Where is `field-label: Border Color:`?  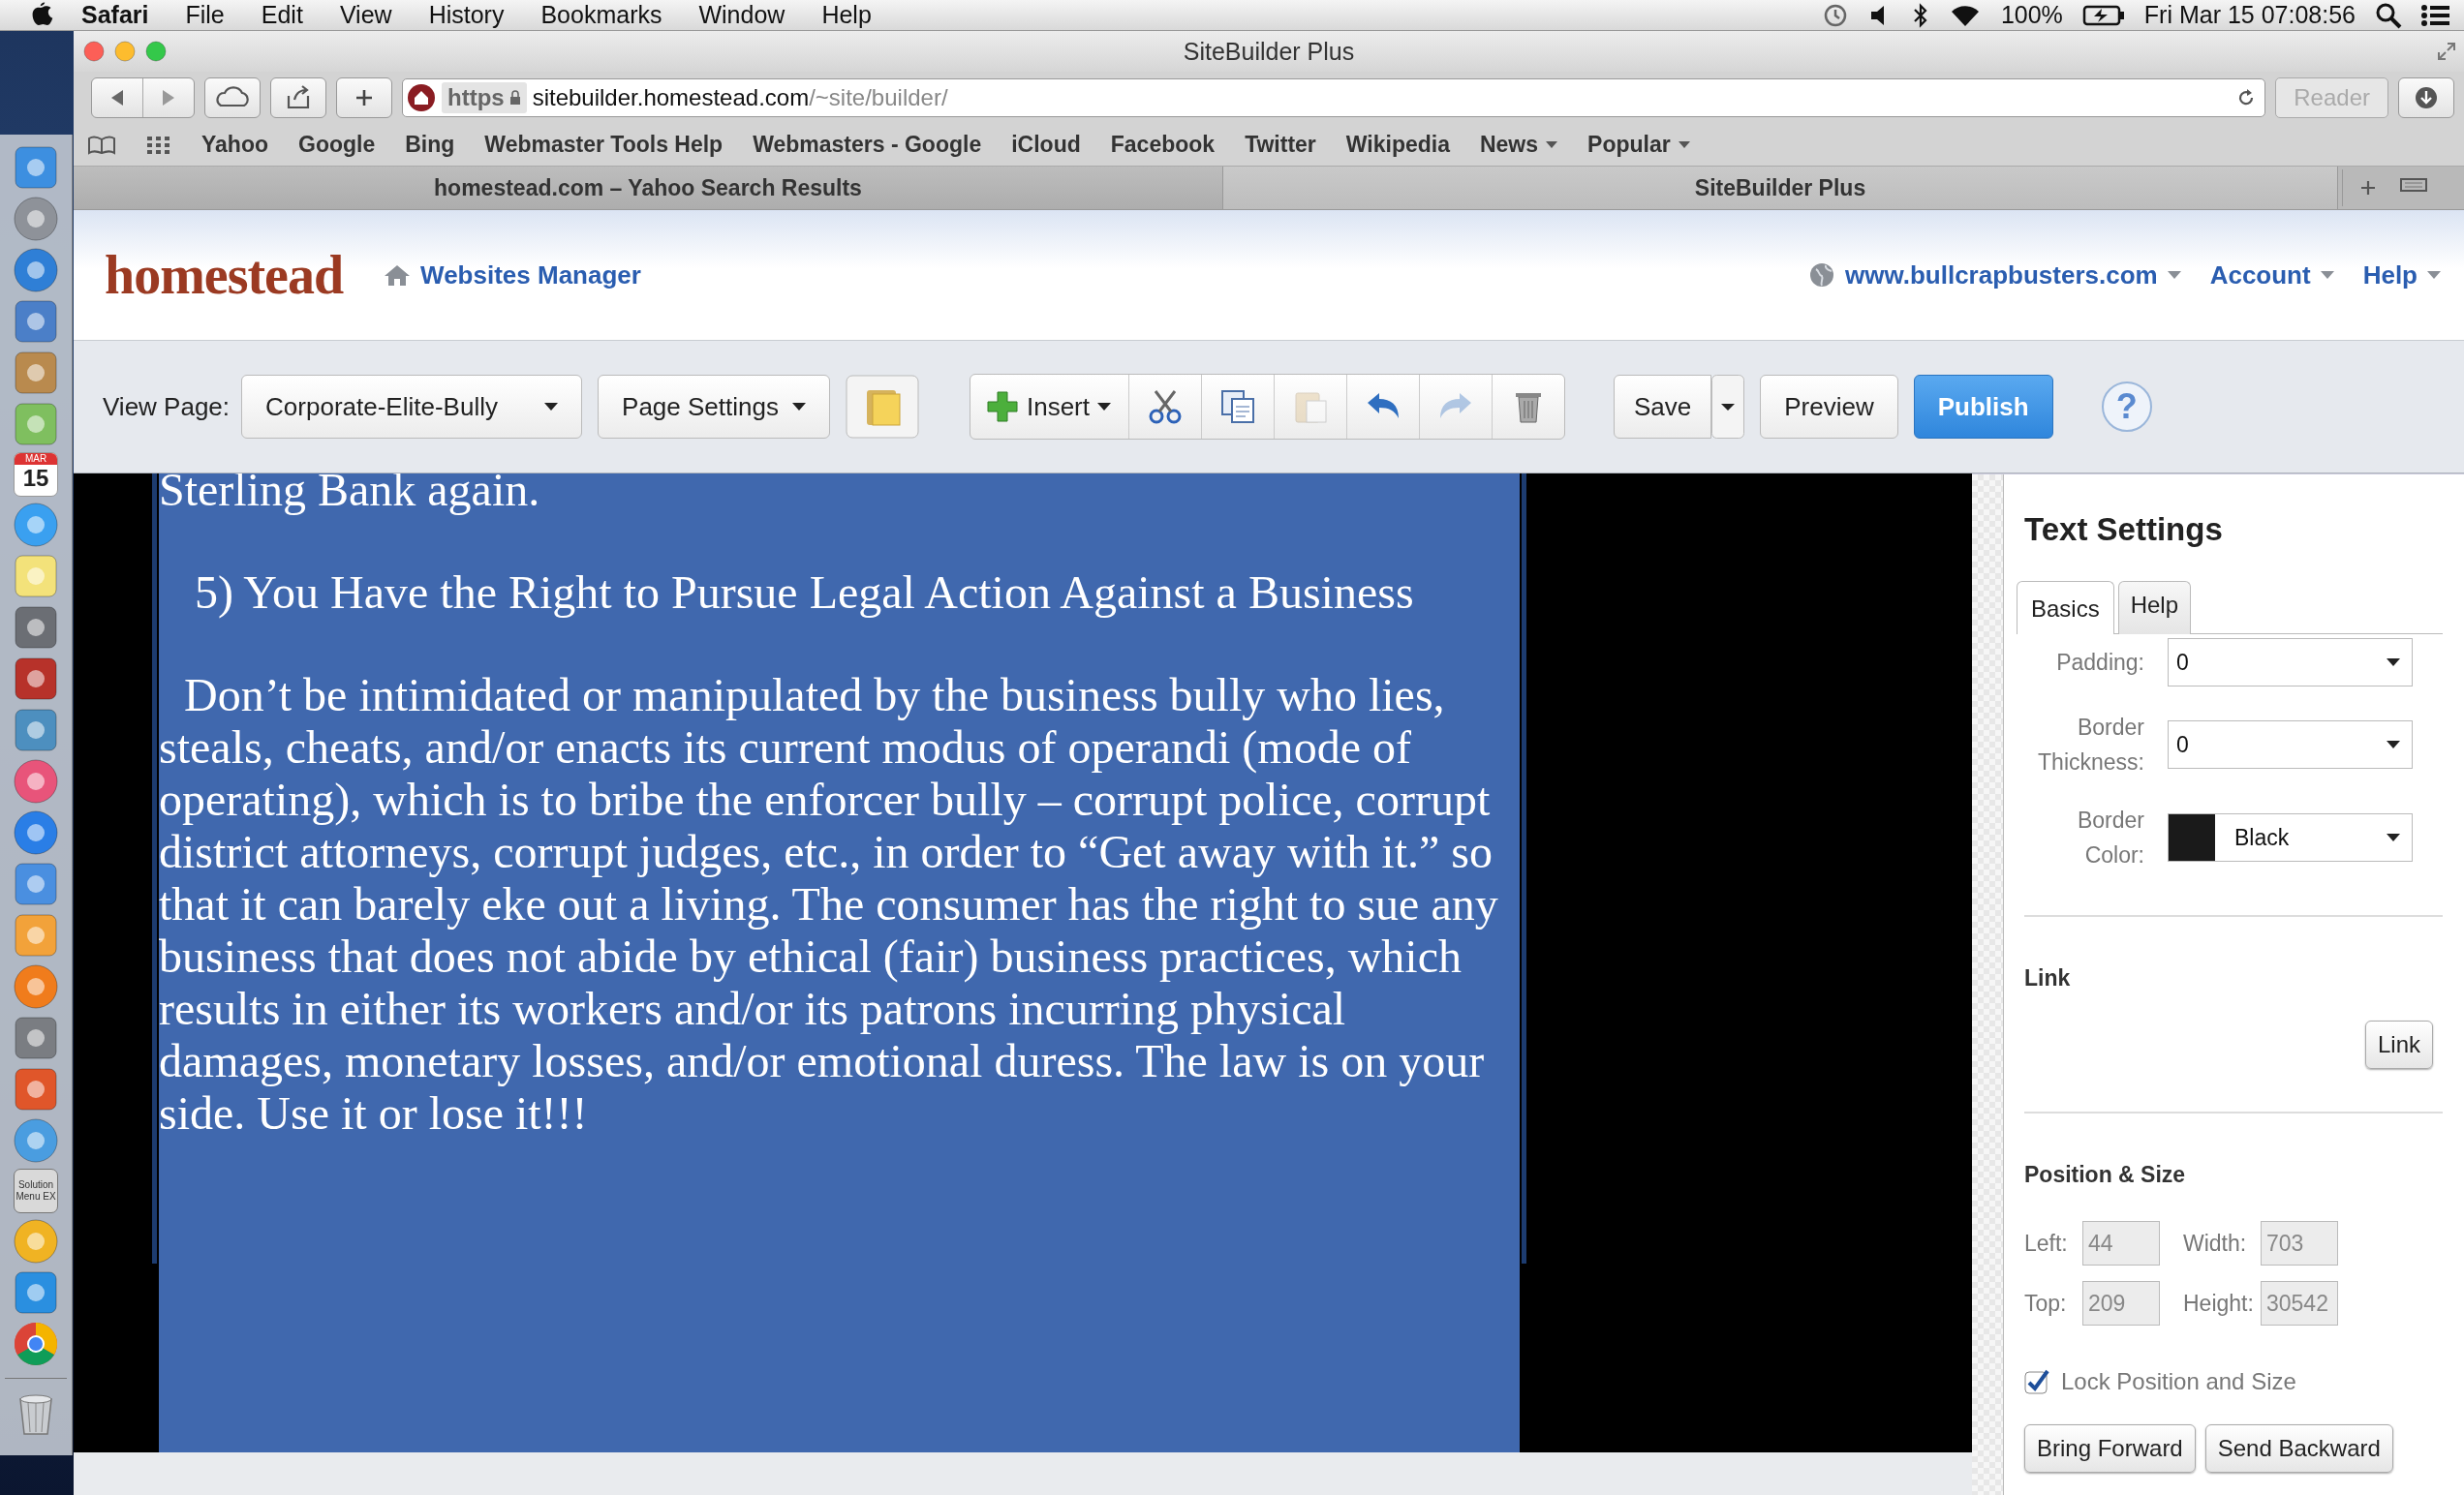 field-label: Border Color: is located at coordinates (2110, 838).